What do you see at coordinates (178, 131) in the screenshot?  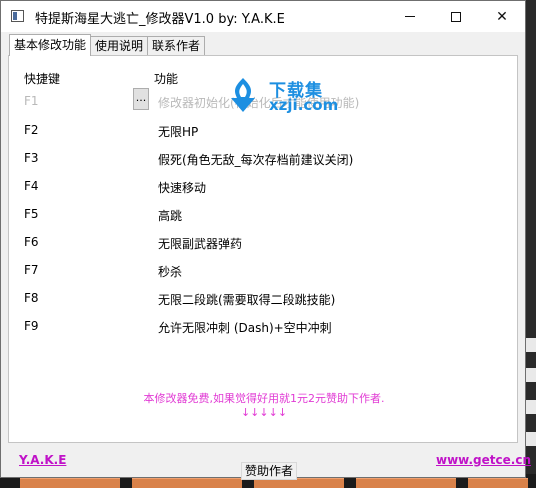 I see `function-f2: 无限HP` at bounding box center [178, 131].